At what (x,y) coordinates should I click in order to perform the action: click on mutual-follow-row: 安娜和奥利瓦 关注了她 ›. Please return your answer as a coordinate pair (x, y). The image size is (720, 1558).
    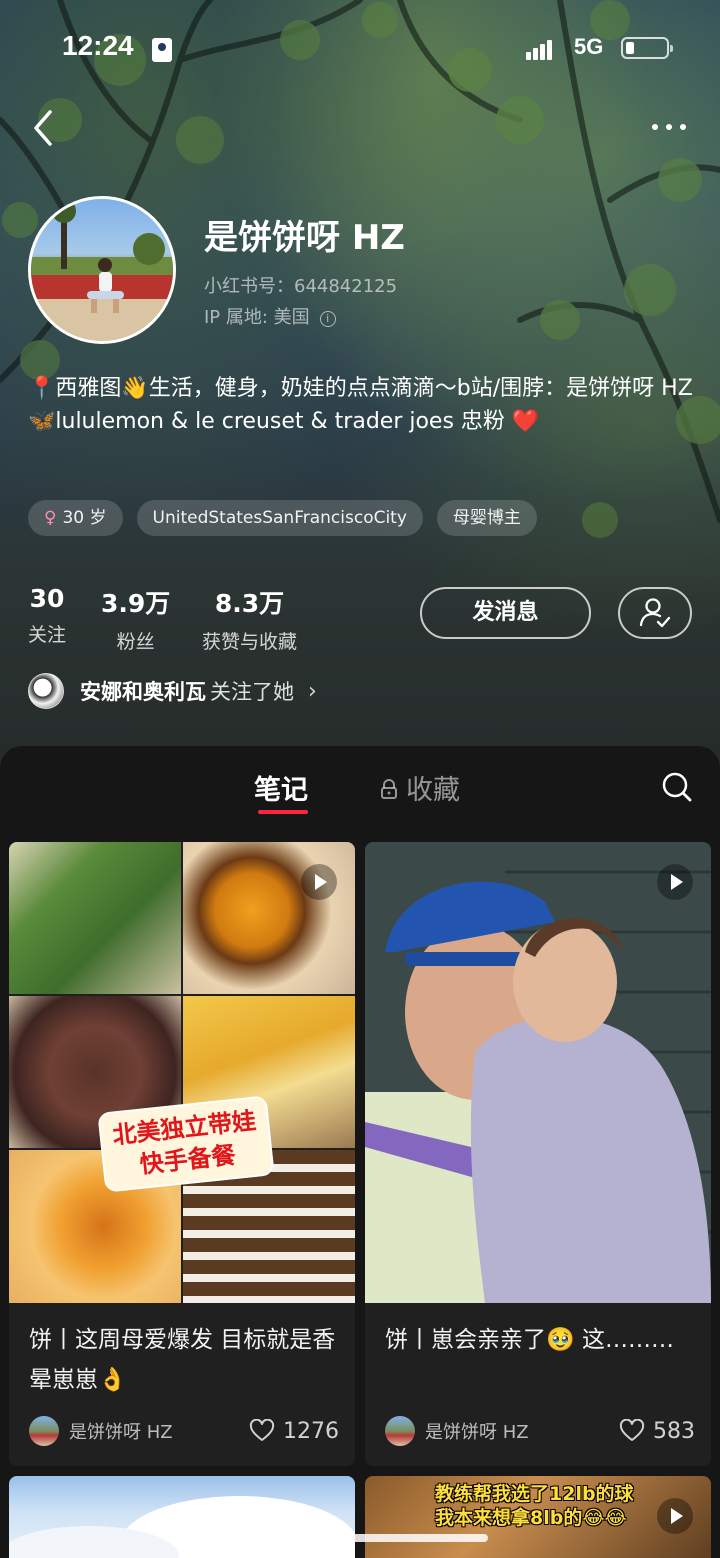
    Looking at the image, I should click on (172, 691).